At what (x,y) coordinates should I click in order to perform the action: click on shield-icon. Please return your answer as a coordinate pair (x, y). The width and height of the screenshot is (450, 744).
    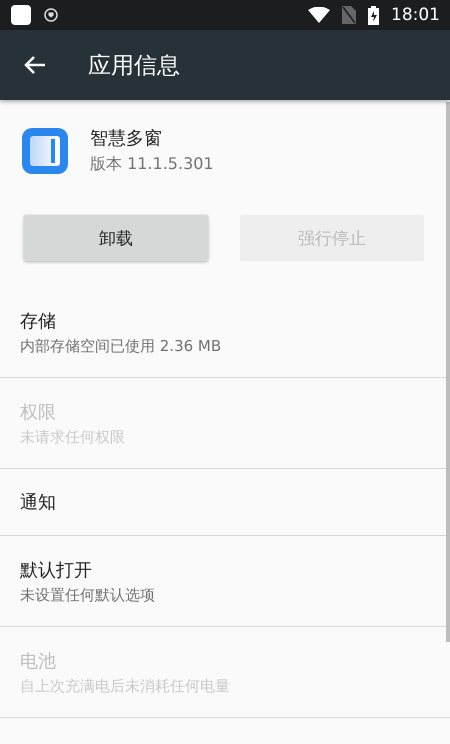
    Looking at the image, I should click on (51, 15).